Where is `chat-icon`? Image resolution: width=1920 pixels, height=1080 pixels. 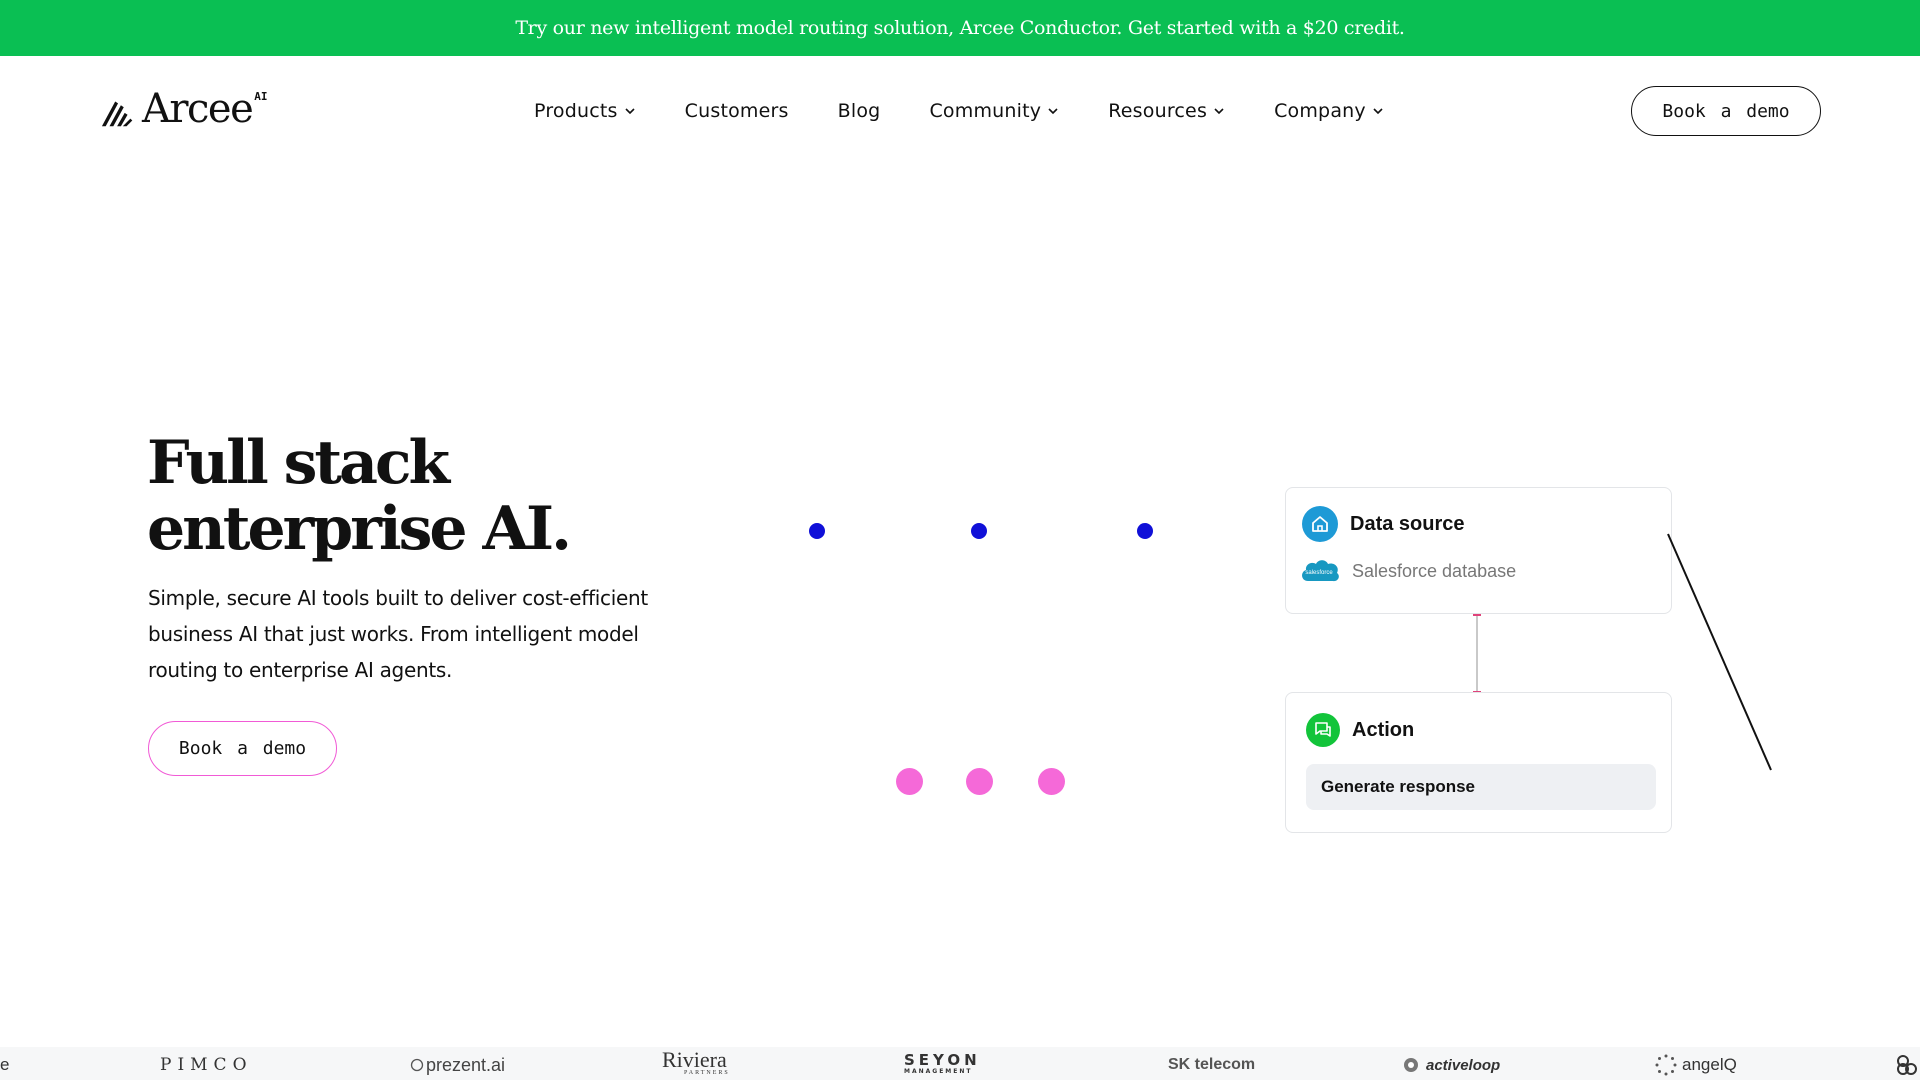 chat-icon is located at coordinates (1323, 730).